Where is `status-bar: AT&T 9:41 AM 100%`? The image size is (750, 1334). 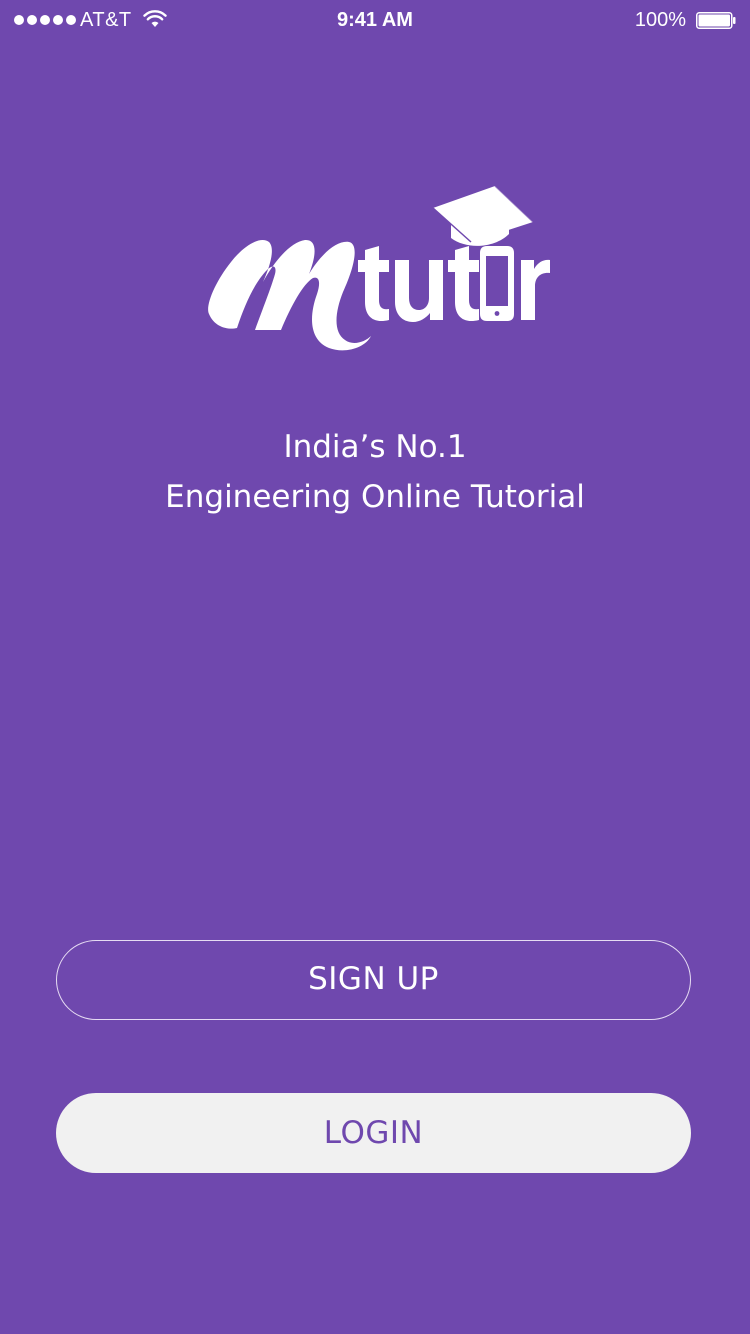
status-bar: AT&T 9:41 AM 100% is located at coordinates (375, 20).